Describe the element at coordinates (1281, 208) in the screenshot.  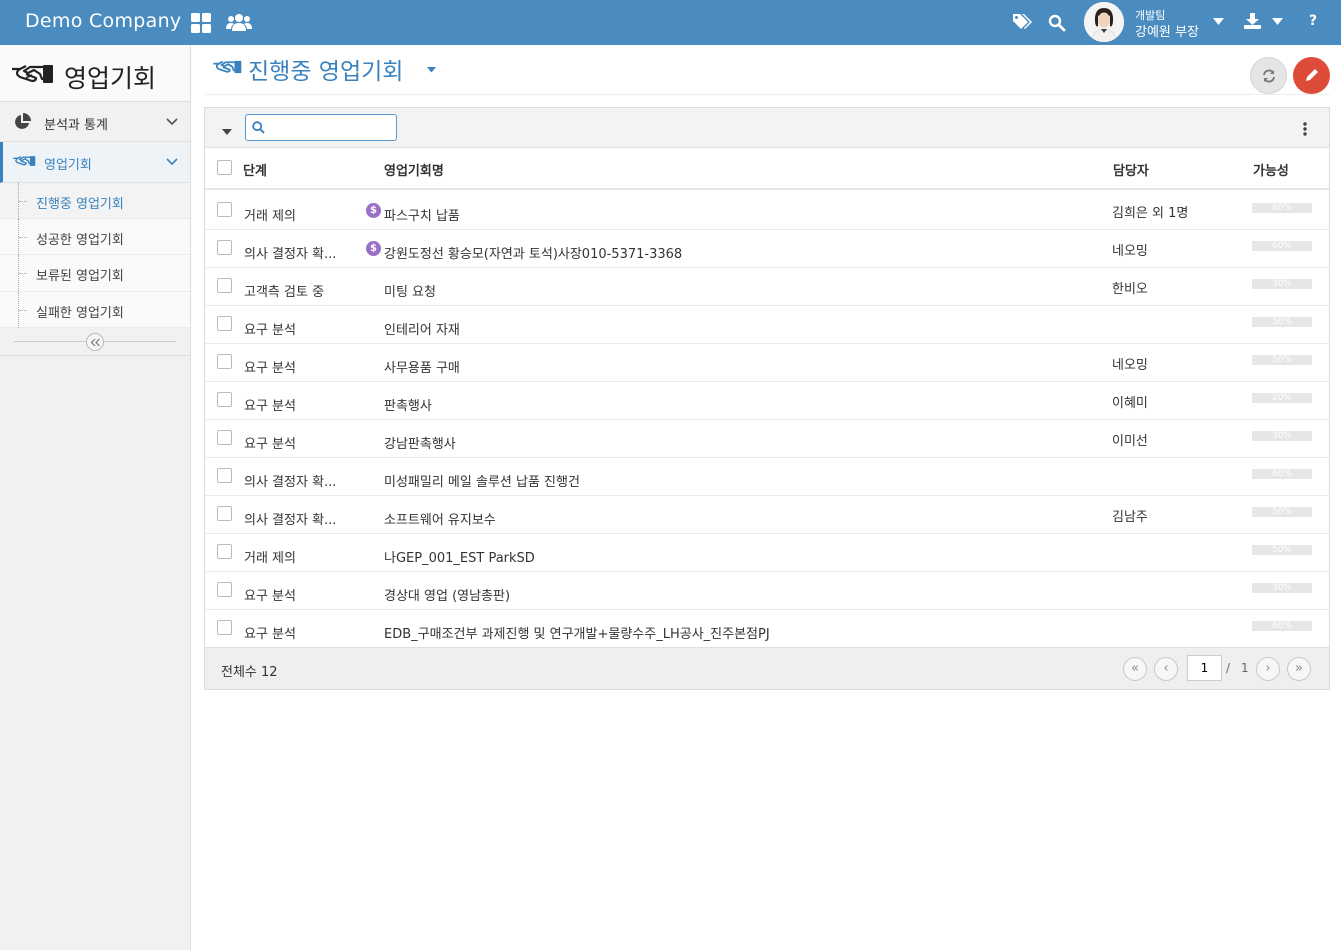
I see `probability-label: 80%` at that location.